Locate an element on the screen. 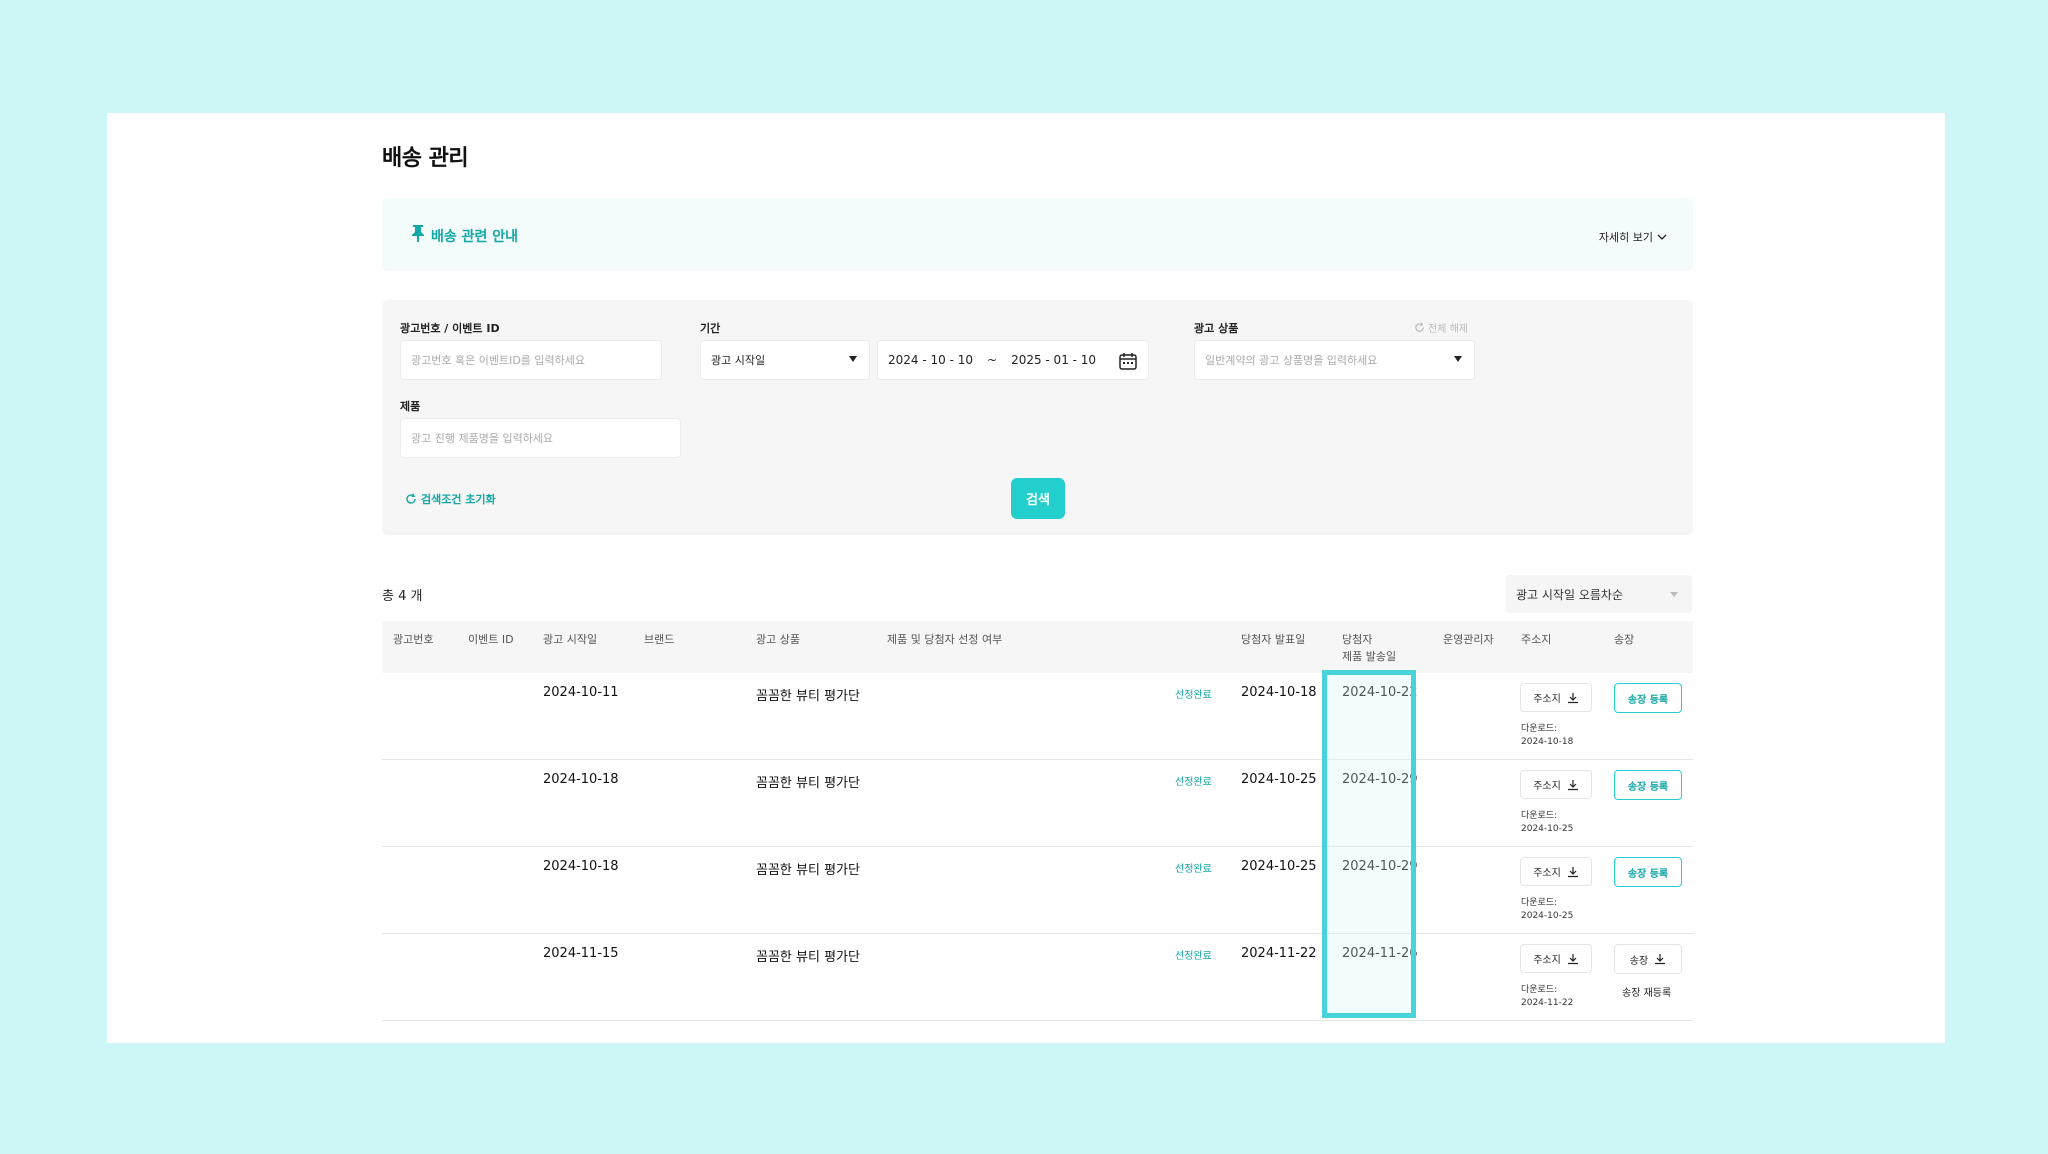  item-placeholder: 광고 진행 제품명을 입력하세요 is located at coordinates (482, 438).